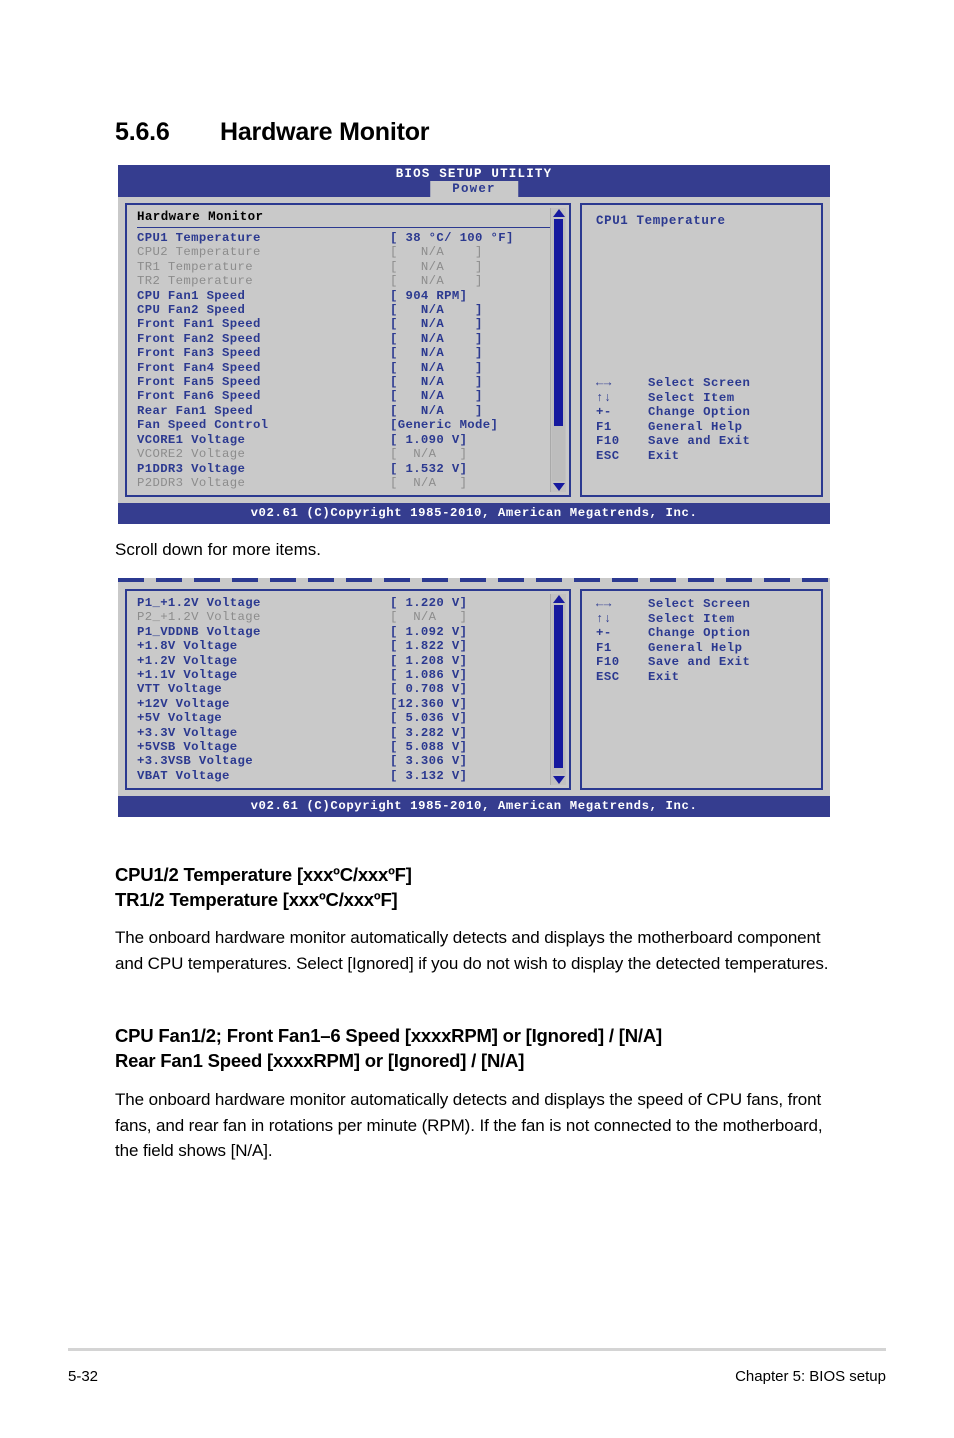  What do you see at coordinates (351, 454) in the screenshot?
I see `setting-row: VCORE2 Voltage [ N/A ]` at bounding box center [351, 454].